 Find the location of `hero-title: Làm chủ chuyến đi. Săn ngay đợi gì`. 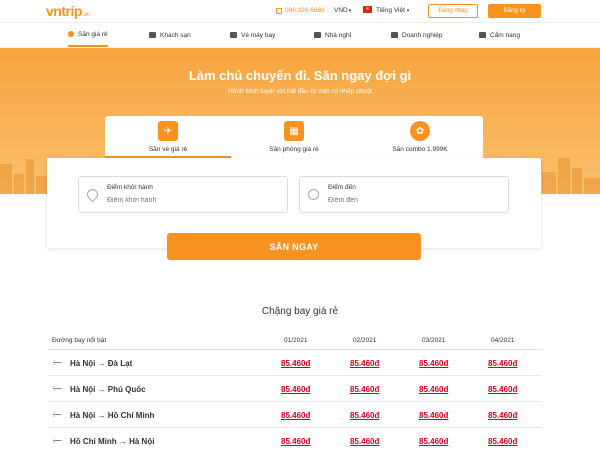

hero-title: Làm chủ chuyến đi. Săn ngay đợi gì is located at coordinates (300, 75).